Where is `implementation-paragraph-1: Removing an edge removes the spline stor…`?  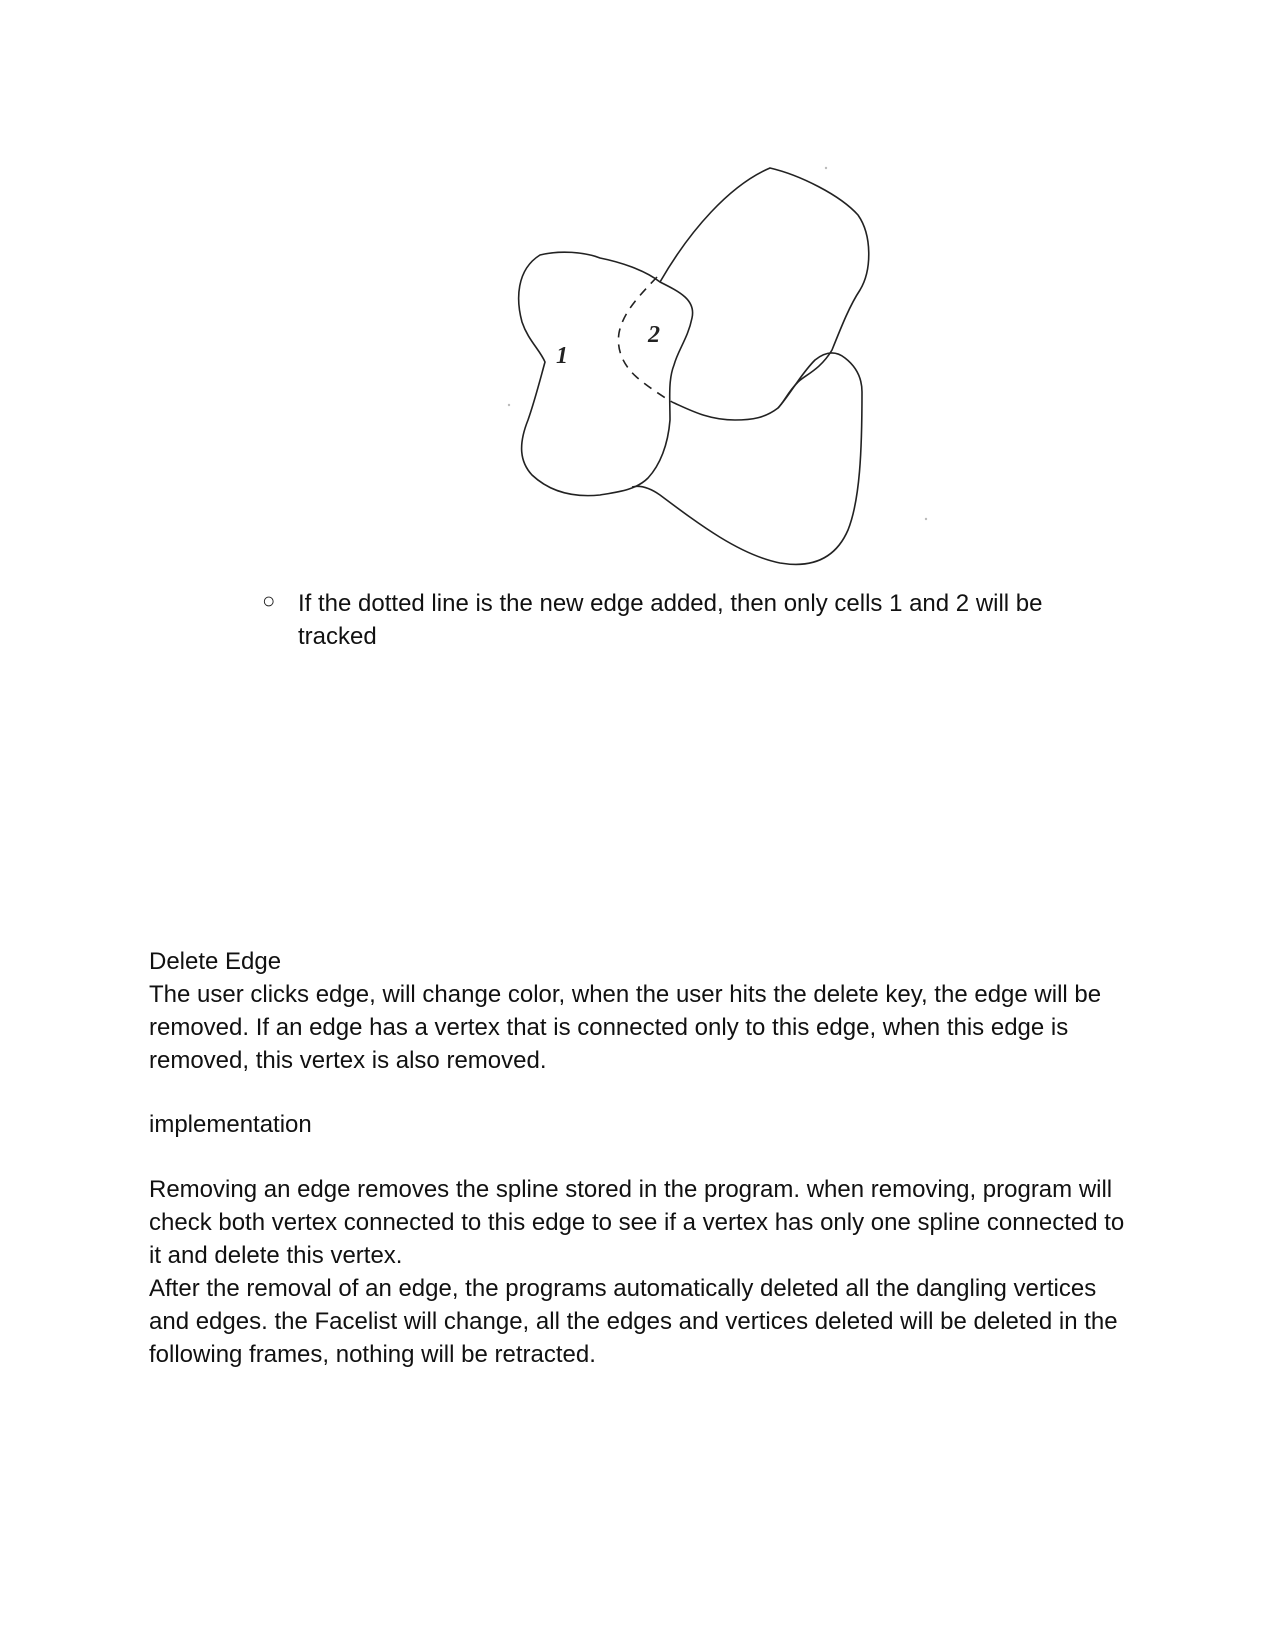 implementation-paragraph-1: Removing an edge removes the spline stor… is located at coordinates (637, 1222).